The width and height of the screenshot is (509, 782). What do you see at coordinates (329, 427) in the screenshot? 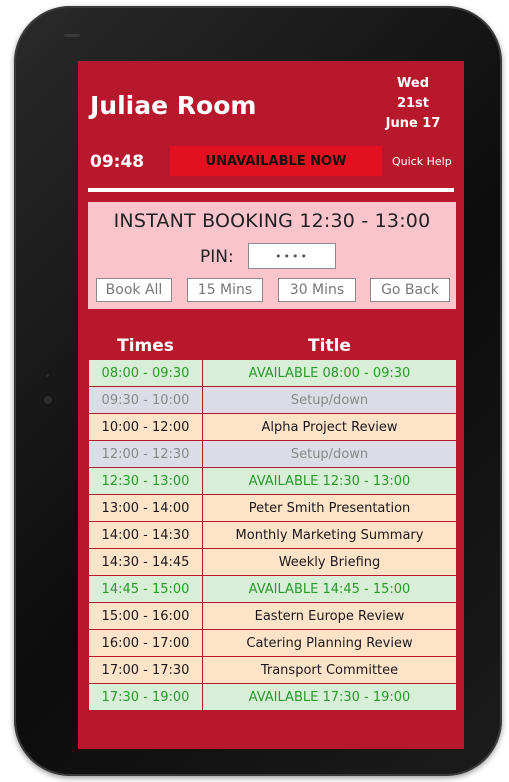
I see `slot-title: Alpha Project Review` at bounding box center [329, 427].